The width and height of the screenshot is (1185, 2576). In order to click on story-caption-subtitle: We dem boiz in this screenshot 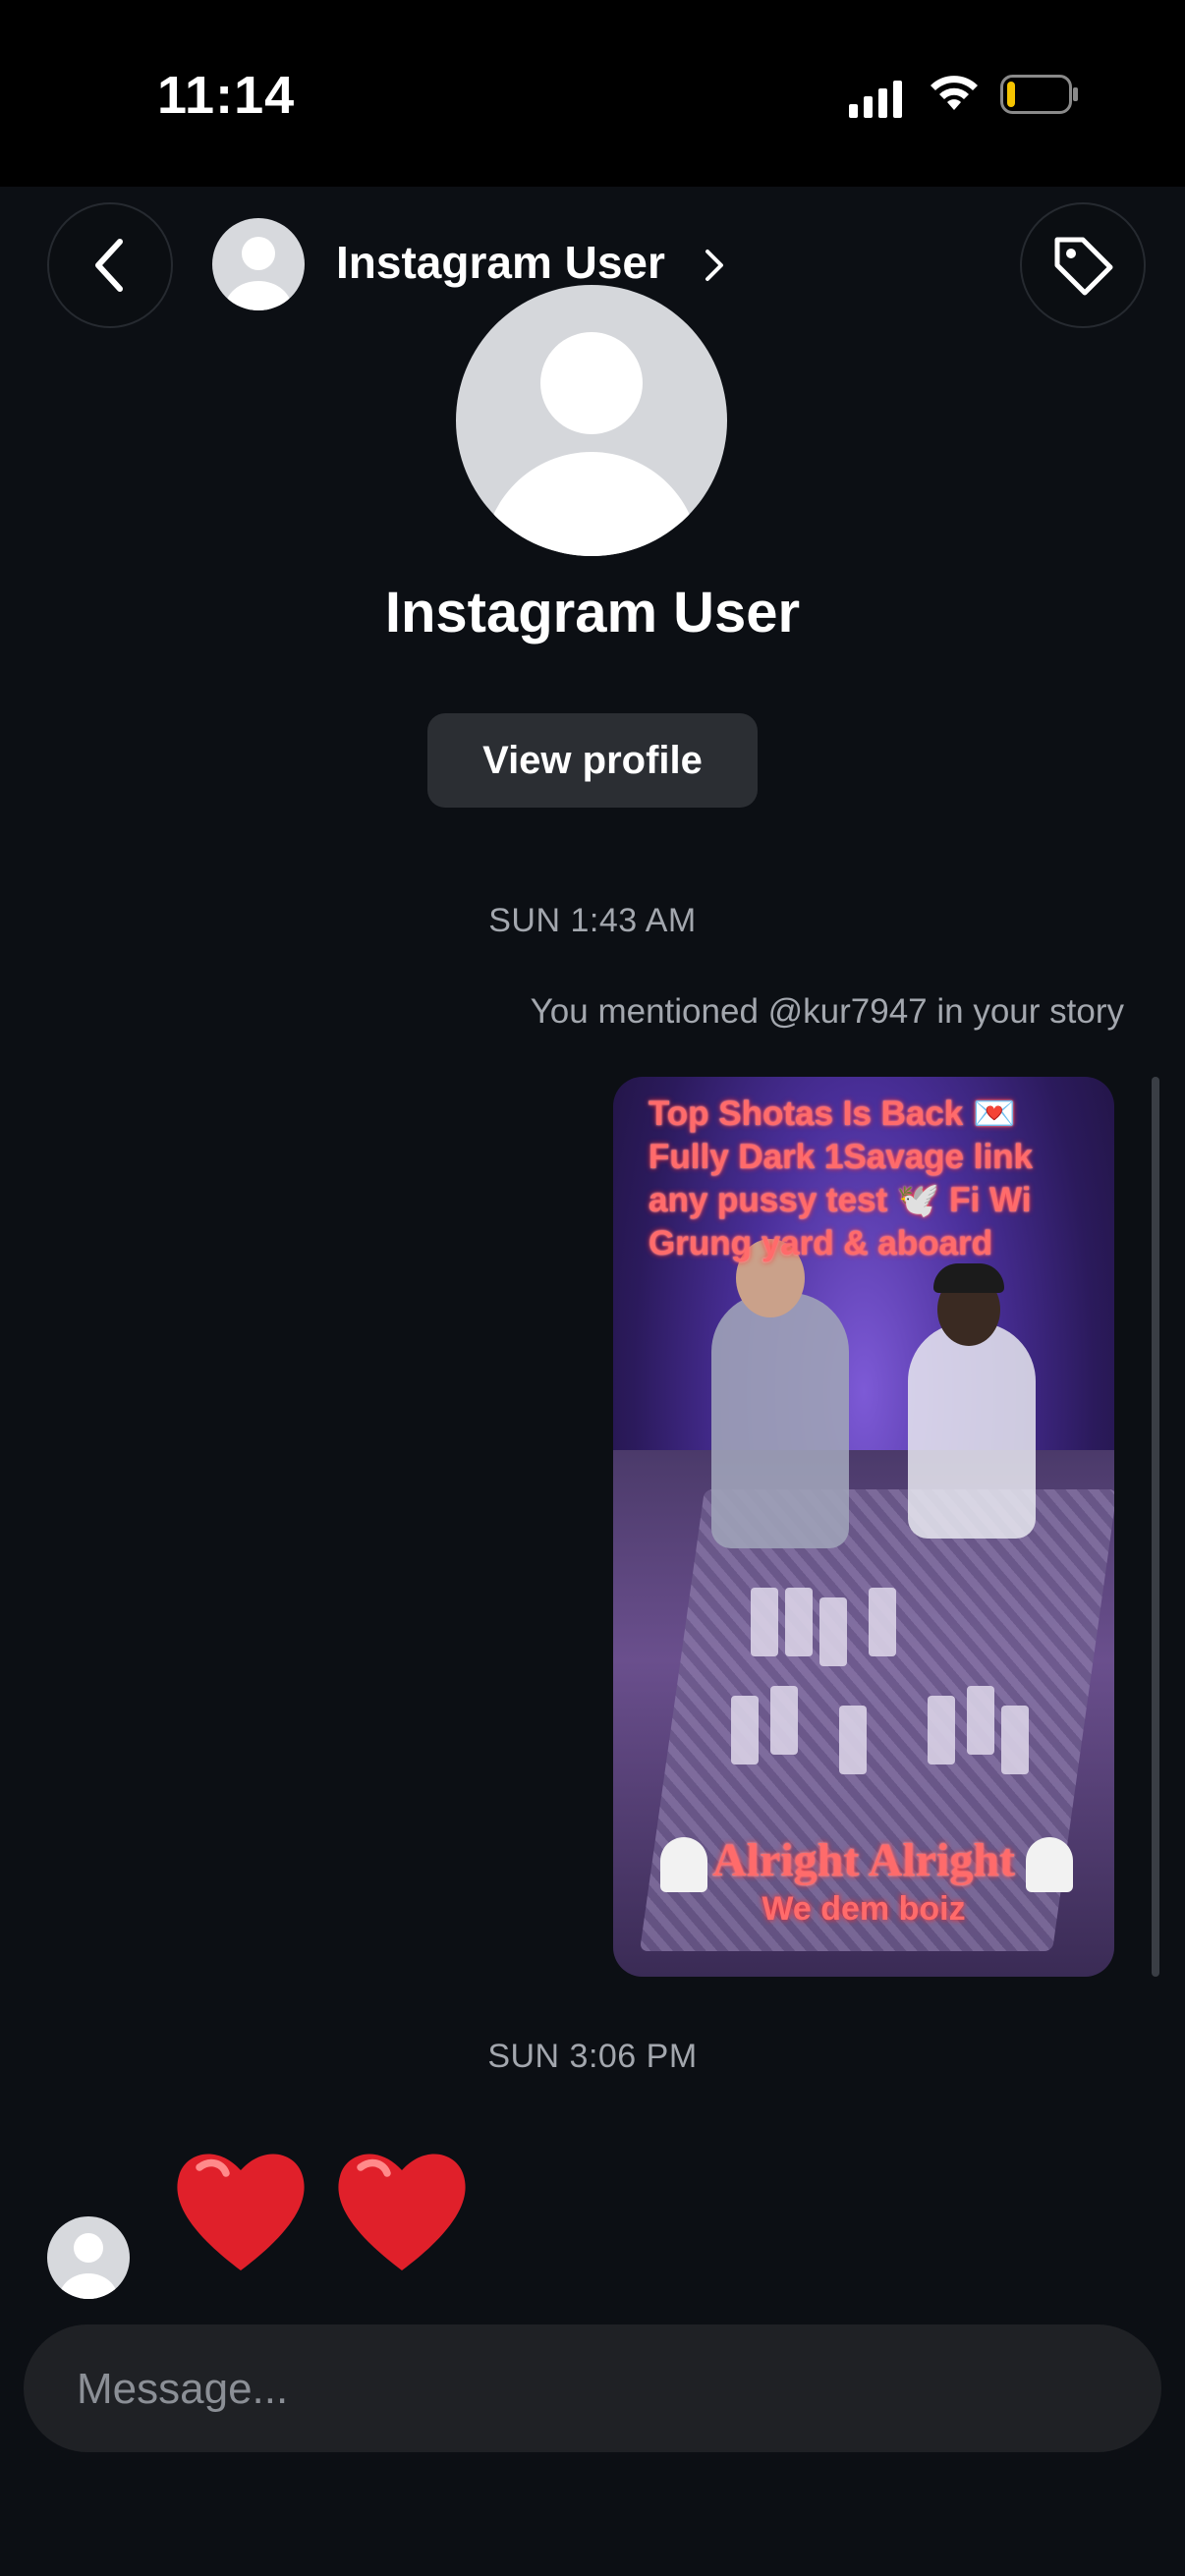, I will do `click(864, 1909)`.